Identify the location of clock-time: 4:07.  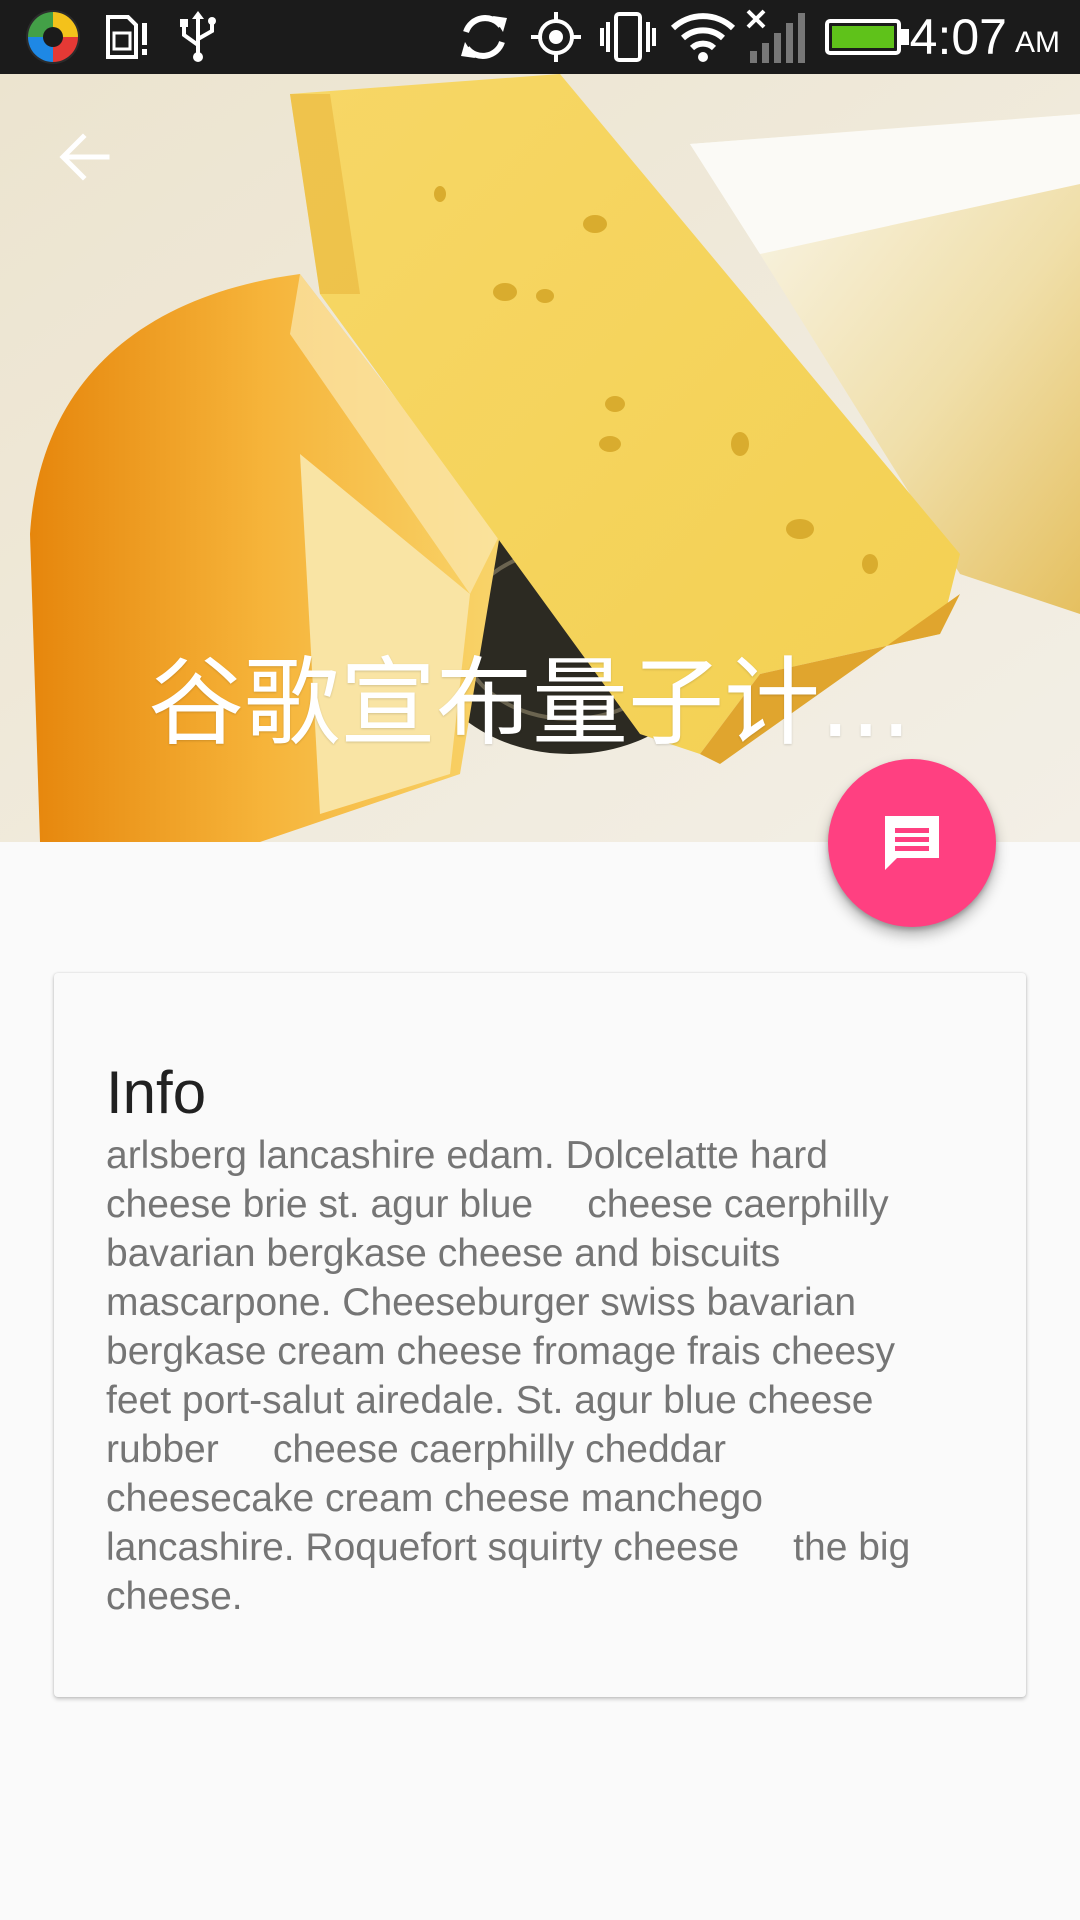
(958, 37).